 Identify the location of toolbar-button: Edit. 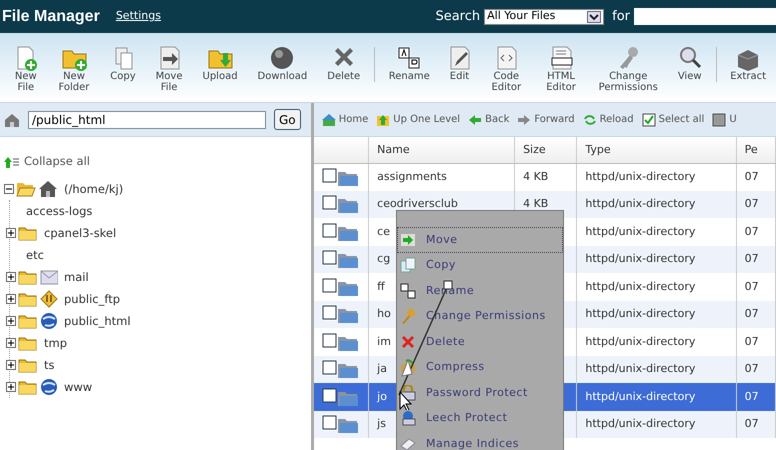
(460, 58).